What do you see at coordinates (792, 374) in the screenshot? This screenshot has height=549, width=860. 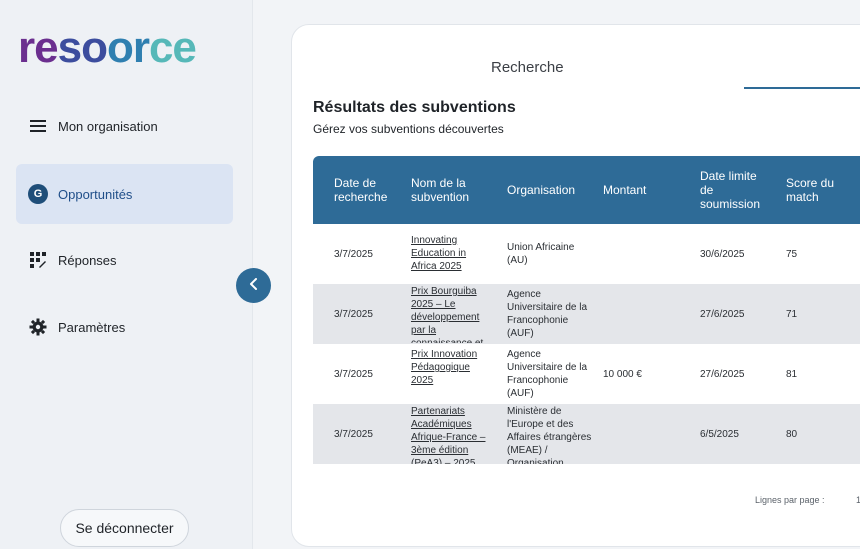 I see `cell-score: 81` at bounding box center [792, 374].